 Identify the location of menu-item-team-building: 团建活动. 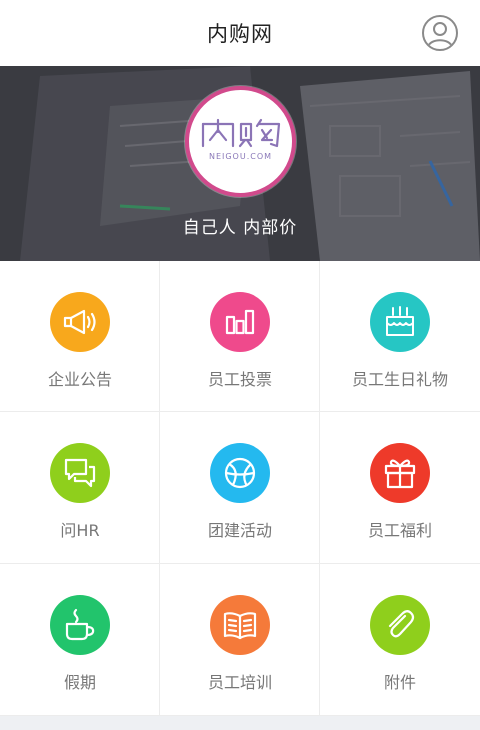
(240, 488).